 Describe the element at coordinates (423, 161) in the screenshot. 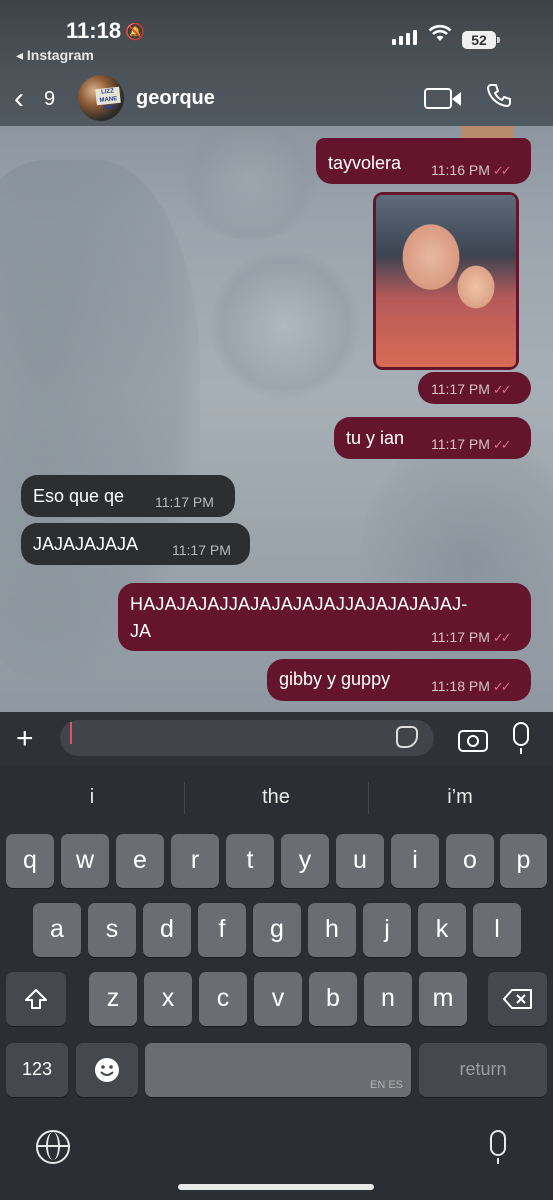

I see `message-bubble: tayvolera 11:16 PM ✓✓` at that location.